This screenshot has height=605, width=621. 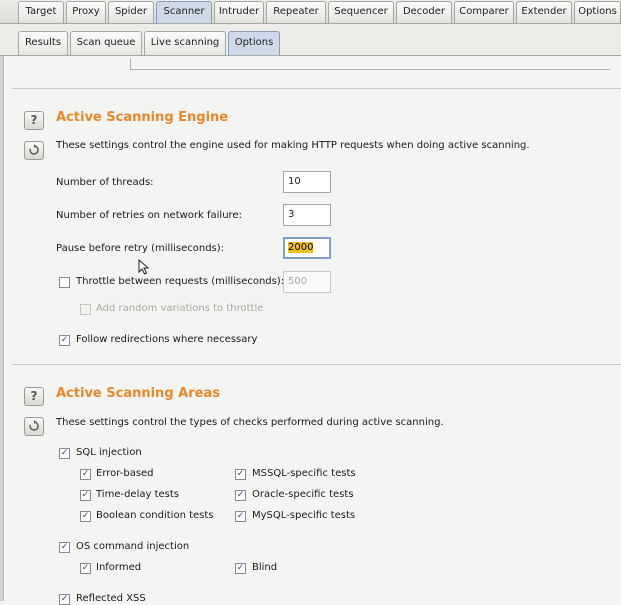 I want to click on subtab-results: Results, so click(x=43, y=43).